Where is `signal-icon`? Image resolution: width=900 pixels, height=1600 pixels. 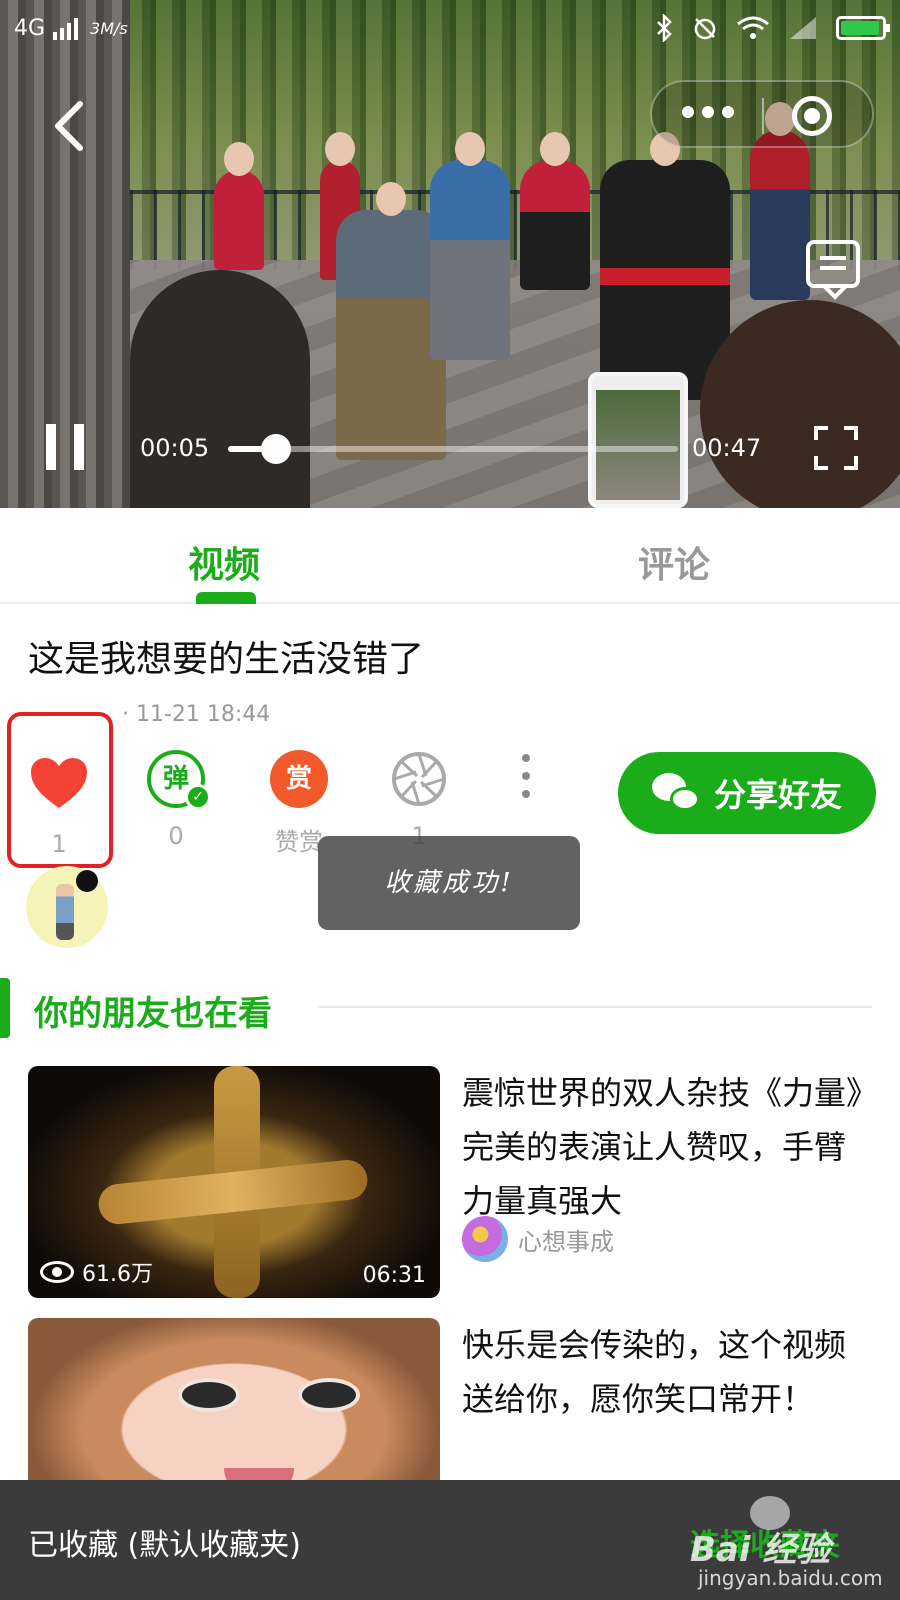
signal-icon is located at coordinates (66, 28).